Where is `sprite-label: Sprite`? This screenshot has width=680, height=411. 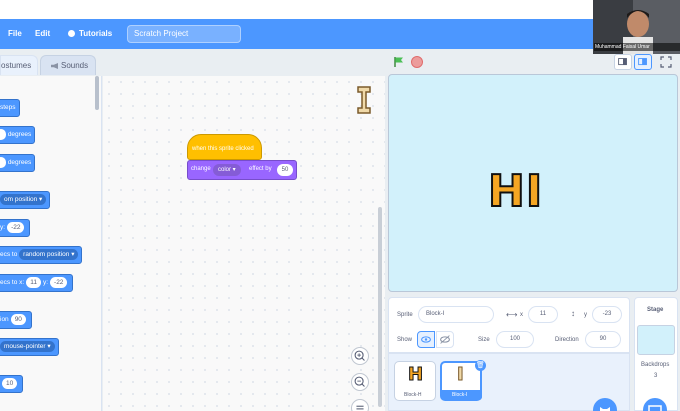
sprite-label: Sprite is located at coordinates (405, 315).